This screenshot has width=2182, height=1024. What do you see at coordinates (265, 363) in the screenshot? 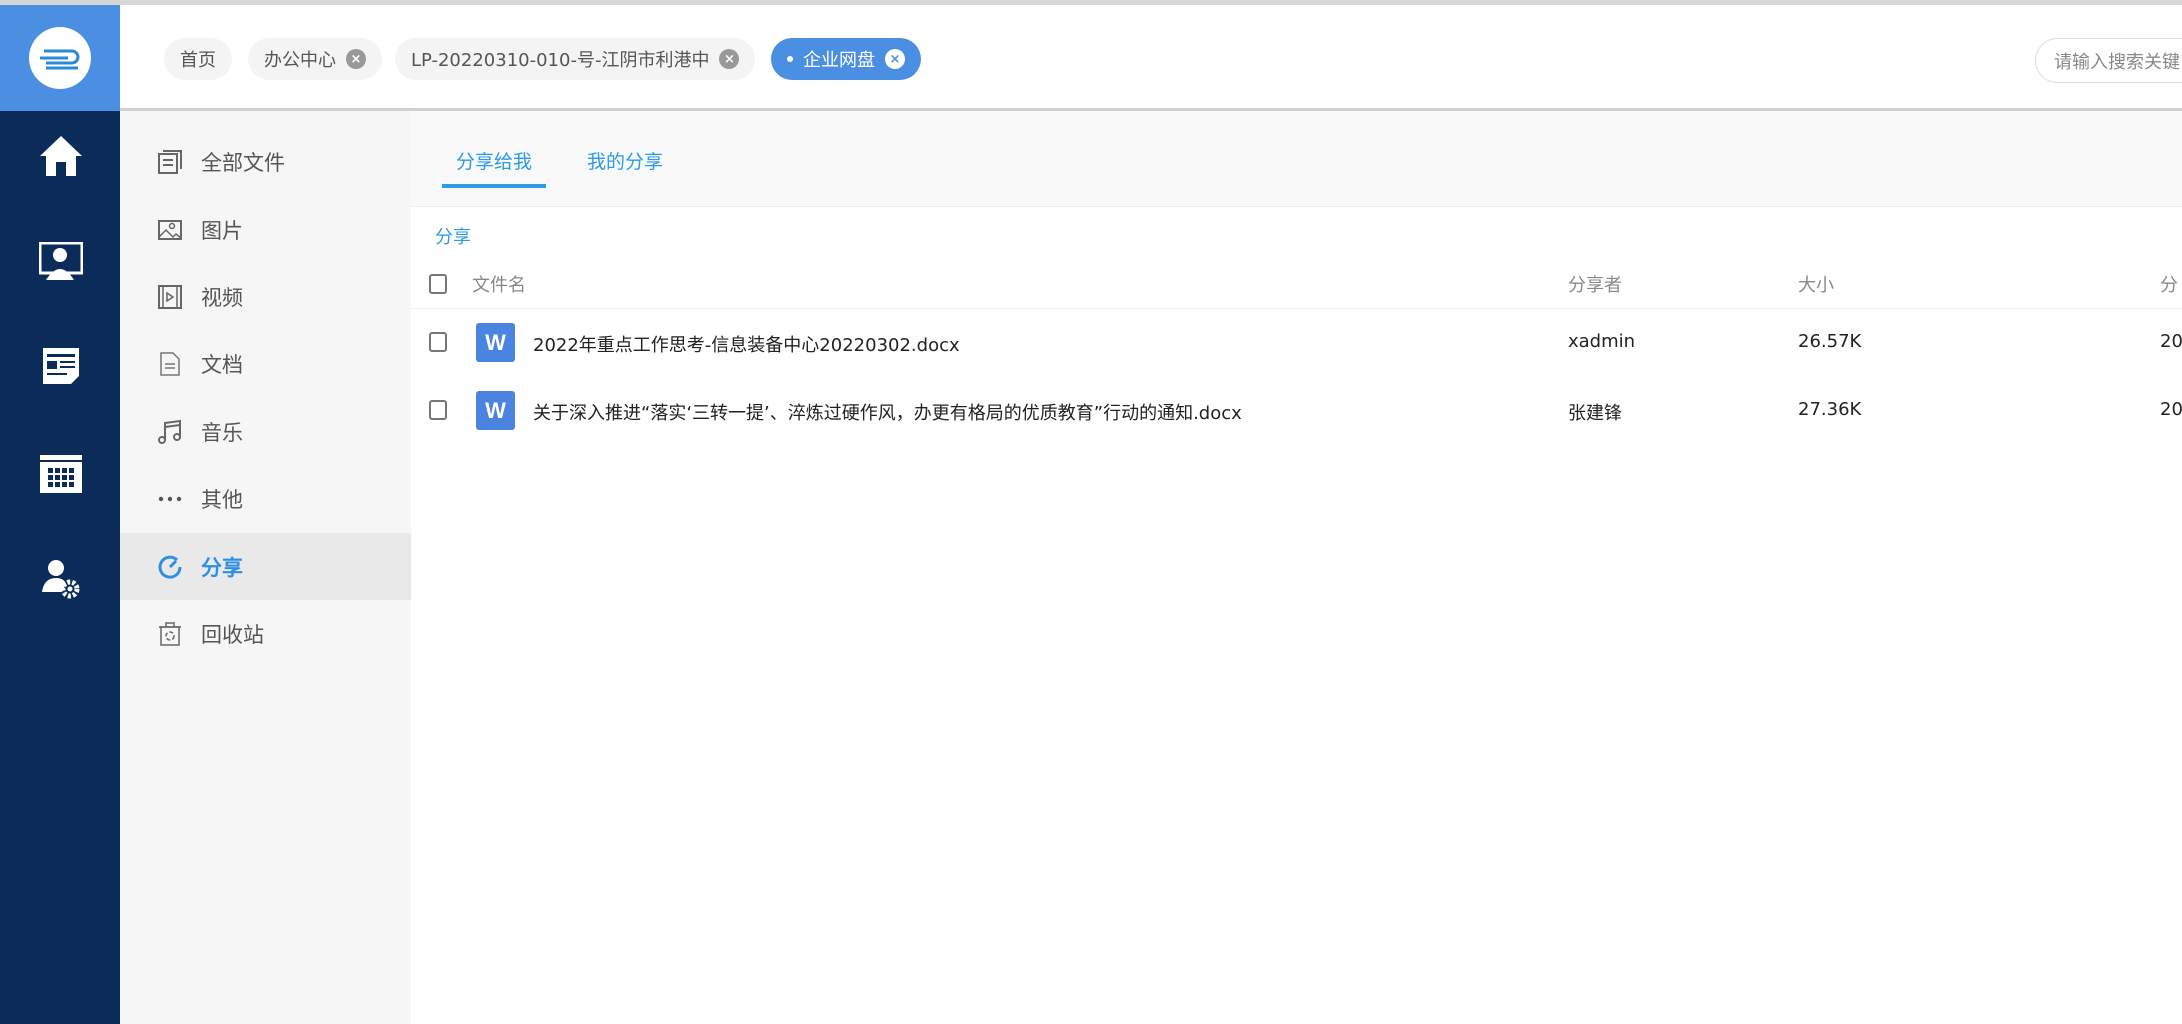
I see `sidebar-item-documents: 文档` at bounding box center [265, 363].